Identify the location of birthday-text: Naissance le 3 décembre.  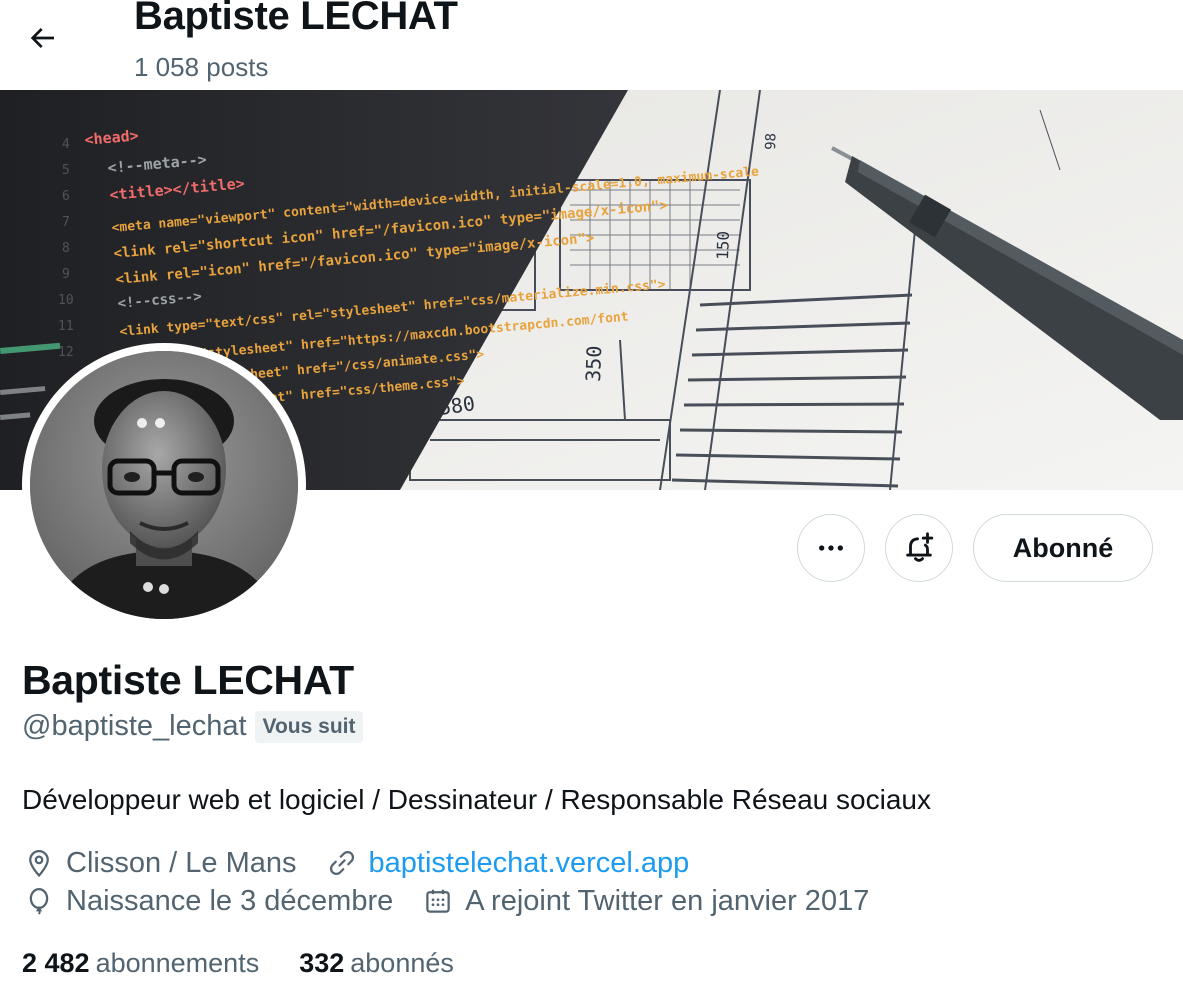
(230, 900).